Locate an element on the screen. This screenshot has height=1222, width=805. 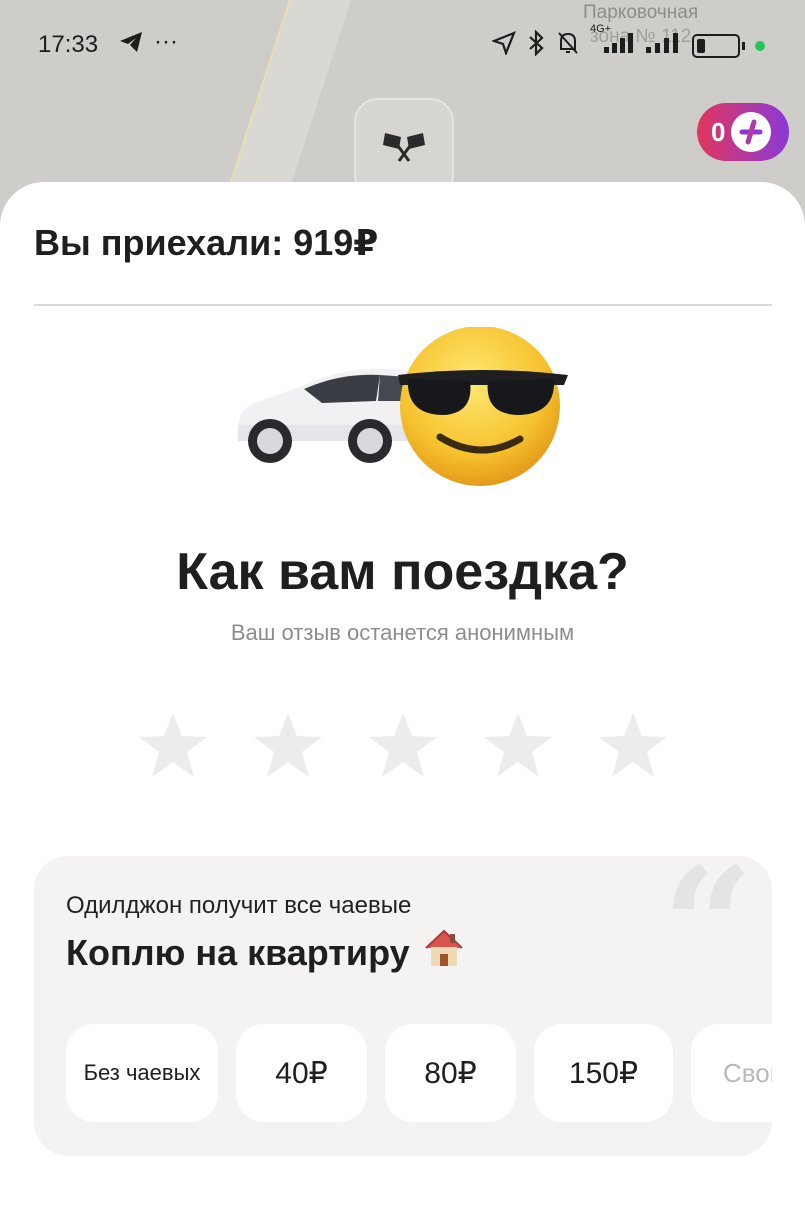
signal-icon: 4G+ is located at coordinates (612, 42).